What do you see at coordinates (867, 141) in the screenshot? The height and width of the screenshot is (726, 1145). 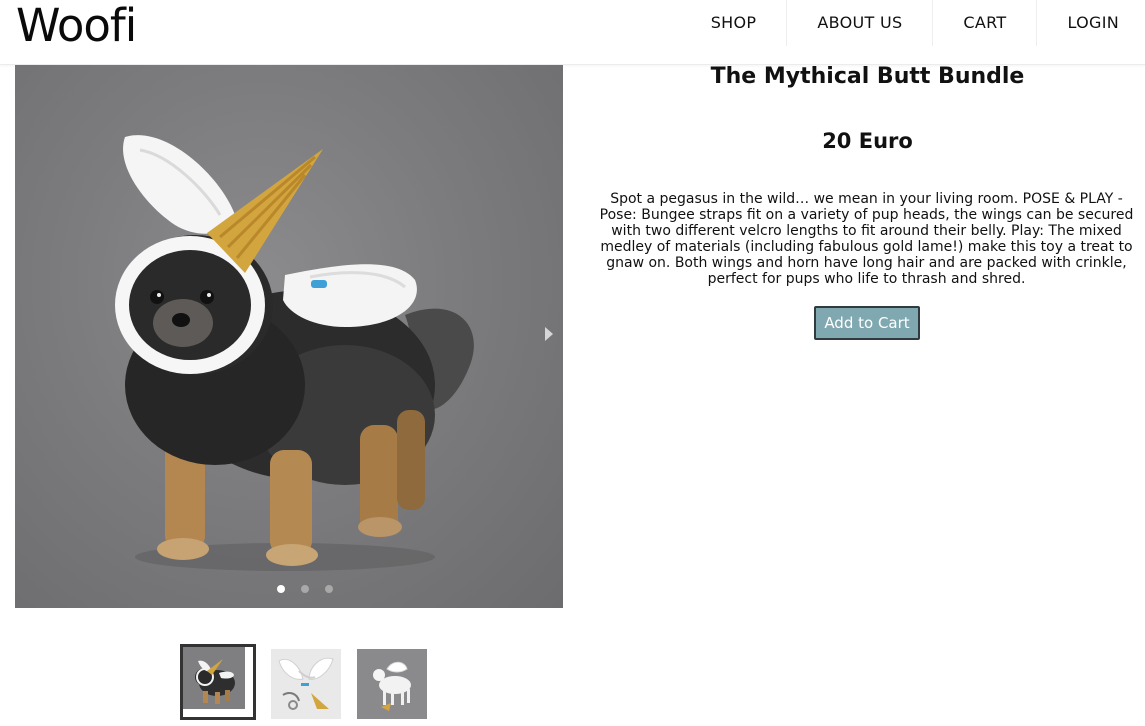 I see `product-price: 20 Euro` at bounding box center [867, 141].